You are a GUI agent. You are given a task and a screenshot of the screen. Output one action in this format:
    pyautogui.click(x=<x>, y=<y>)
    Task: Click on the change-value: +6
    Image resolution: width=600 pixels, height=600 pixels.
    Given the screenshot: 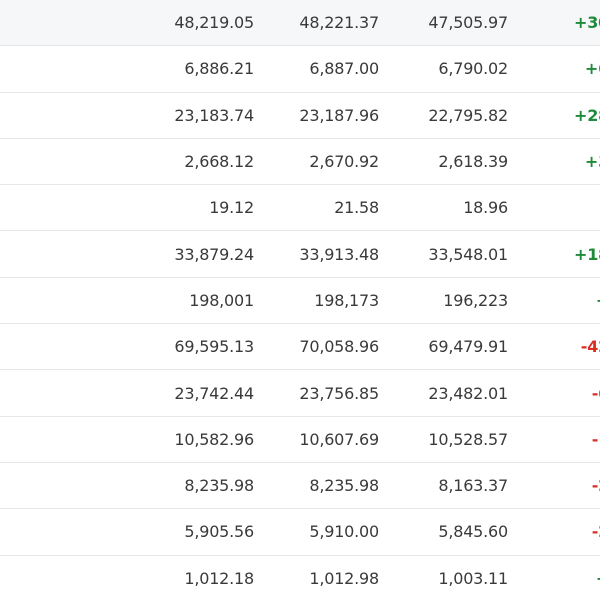 What is the action you would take?
    pyautogui.click(x=560, y=300)
    